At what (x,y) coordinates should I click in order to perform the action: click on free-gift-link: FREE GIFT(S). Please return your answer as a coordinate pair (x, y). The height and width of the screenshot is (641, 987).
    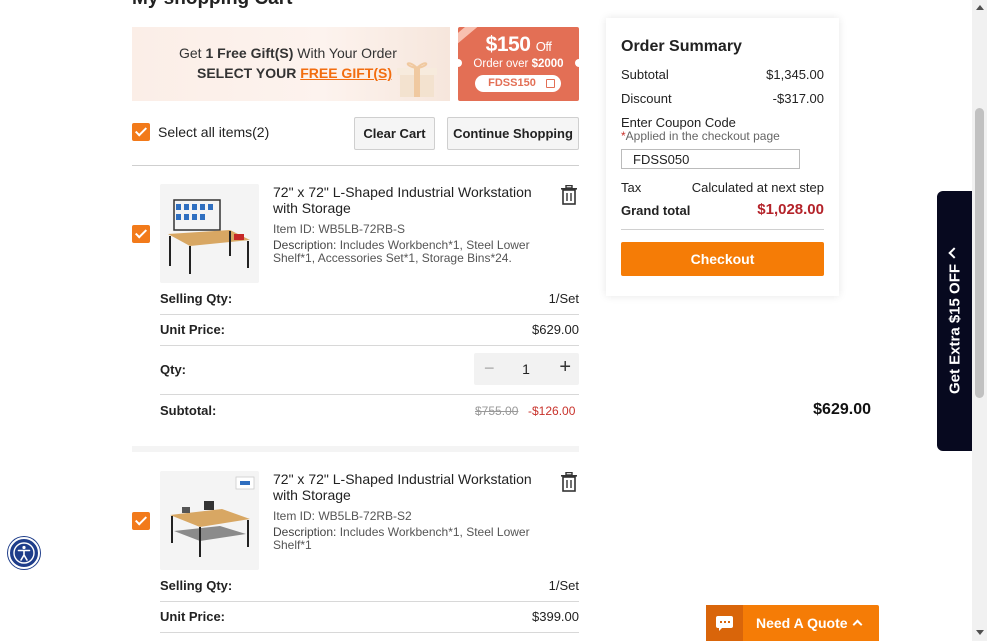
    Looking at the image, I should click on (346, 73).